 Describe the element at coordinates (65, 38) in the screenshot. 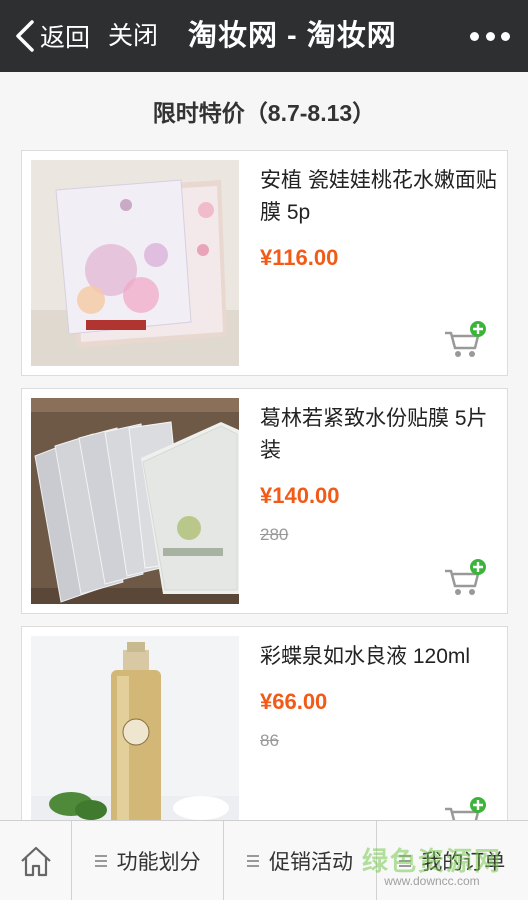

I see `back-label: 返回` at that location.